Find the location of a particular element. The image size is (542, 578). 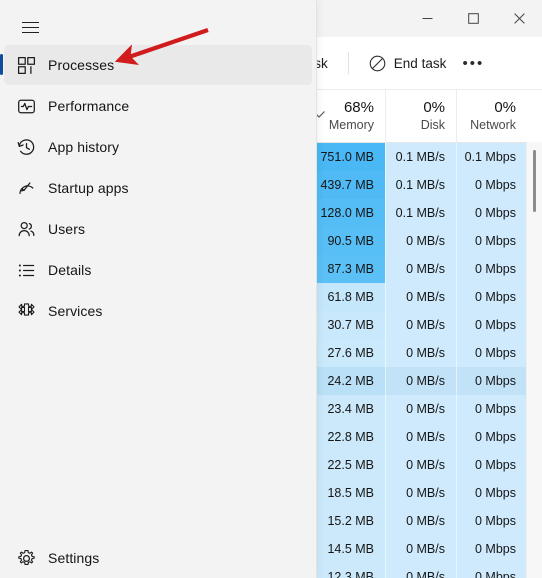

app-history-icon is located at coordinates (26, 147).